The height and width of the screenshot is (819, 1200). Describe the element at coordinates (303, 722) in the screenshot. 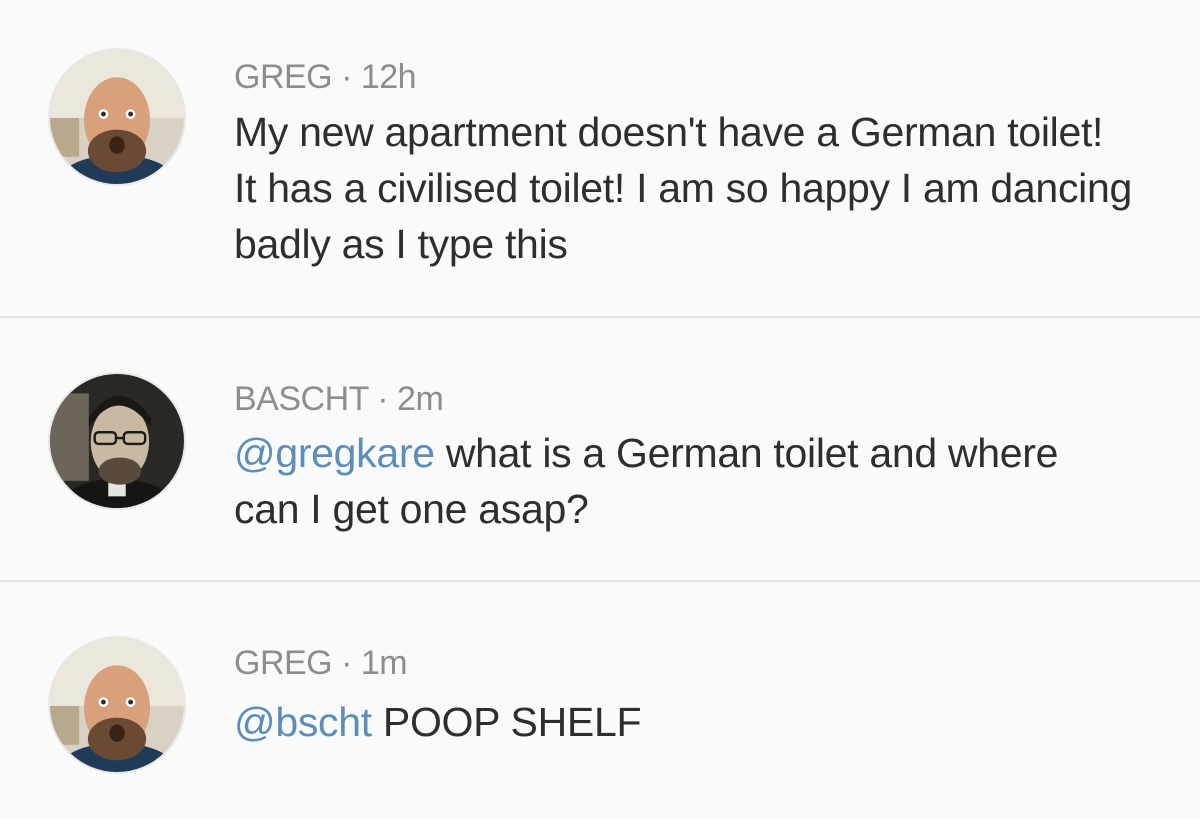

I see `mention-link: @bscht` at that location.